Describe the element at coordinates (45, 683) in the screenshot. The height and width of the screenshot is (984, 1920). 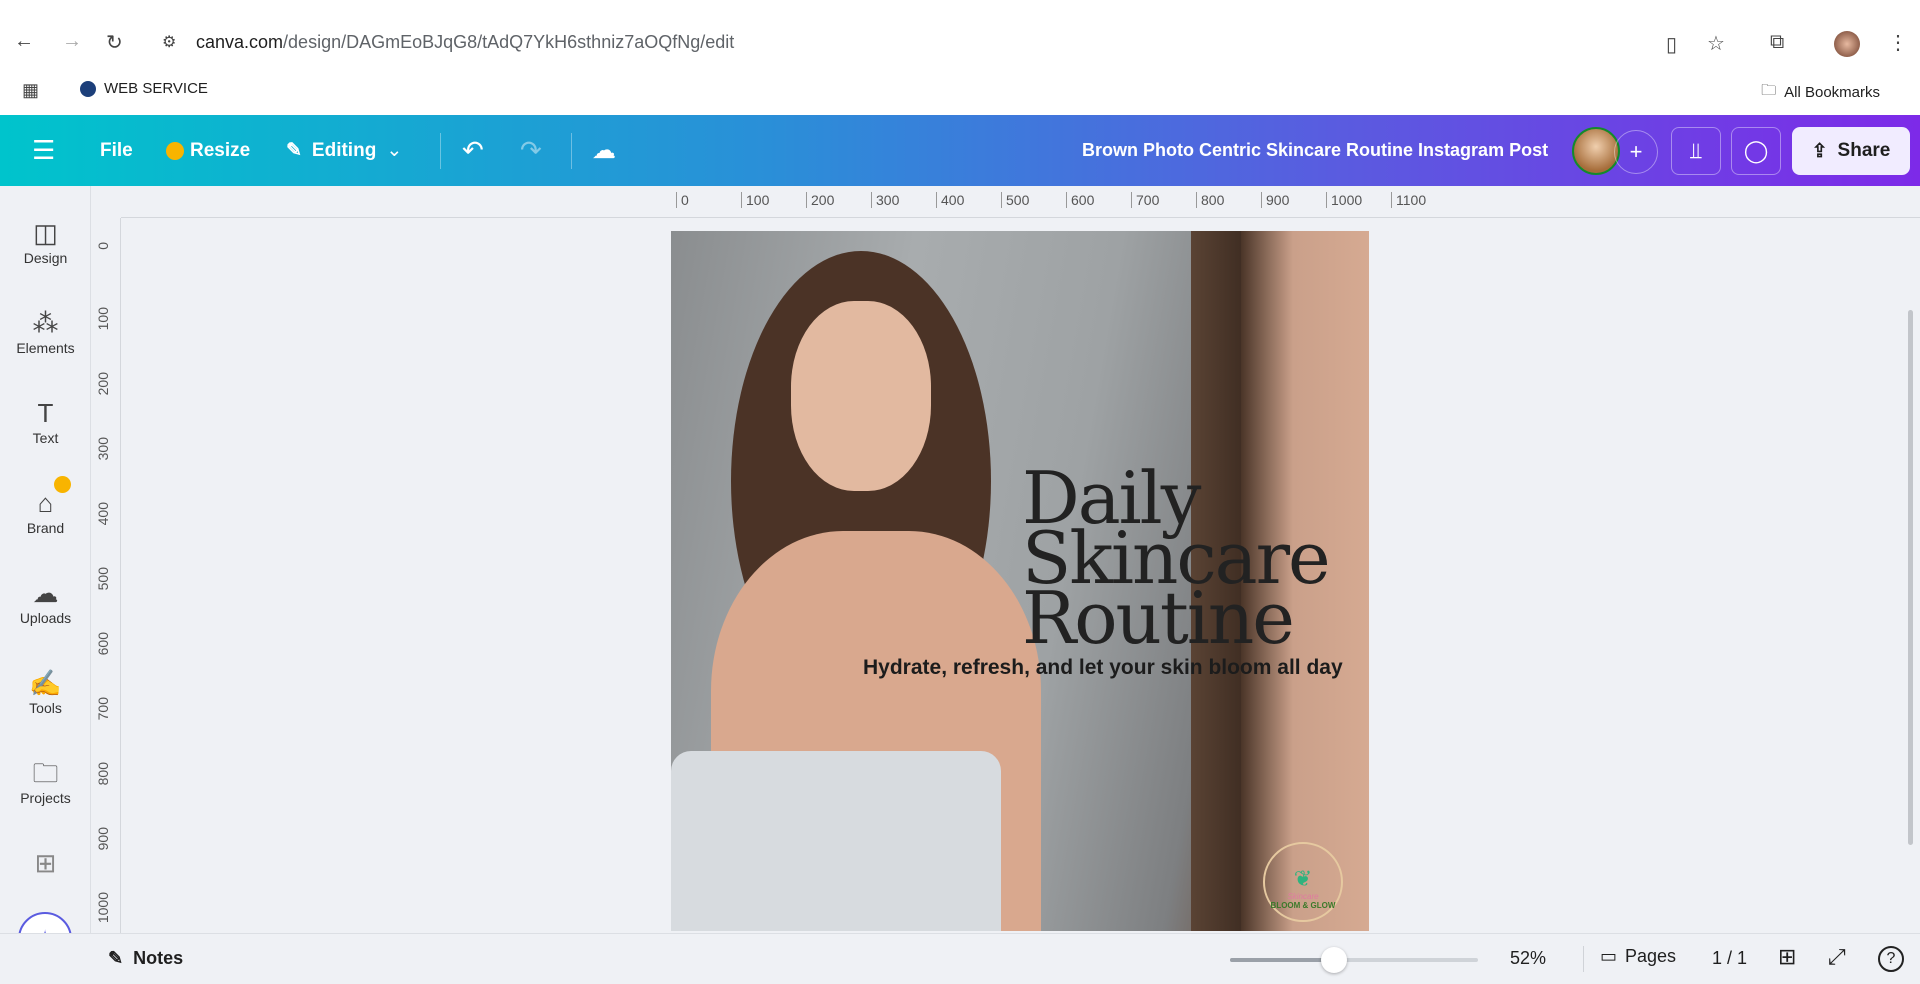
I see `pen-icon: ✍` at that location.